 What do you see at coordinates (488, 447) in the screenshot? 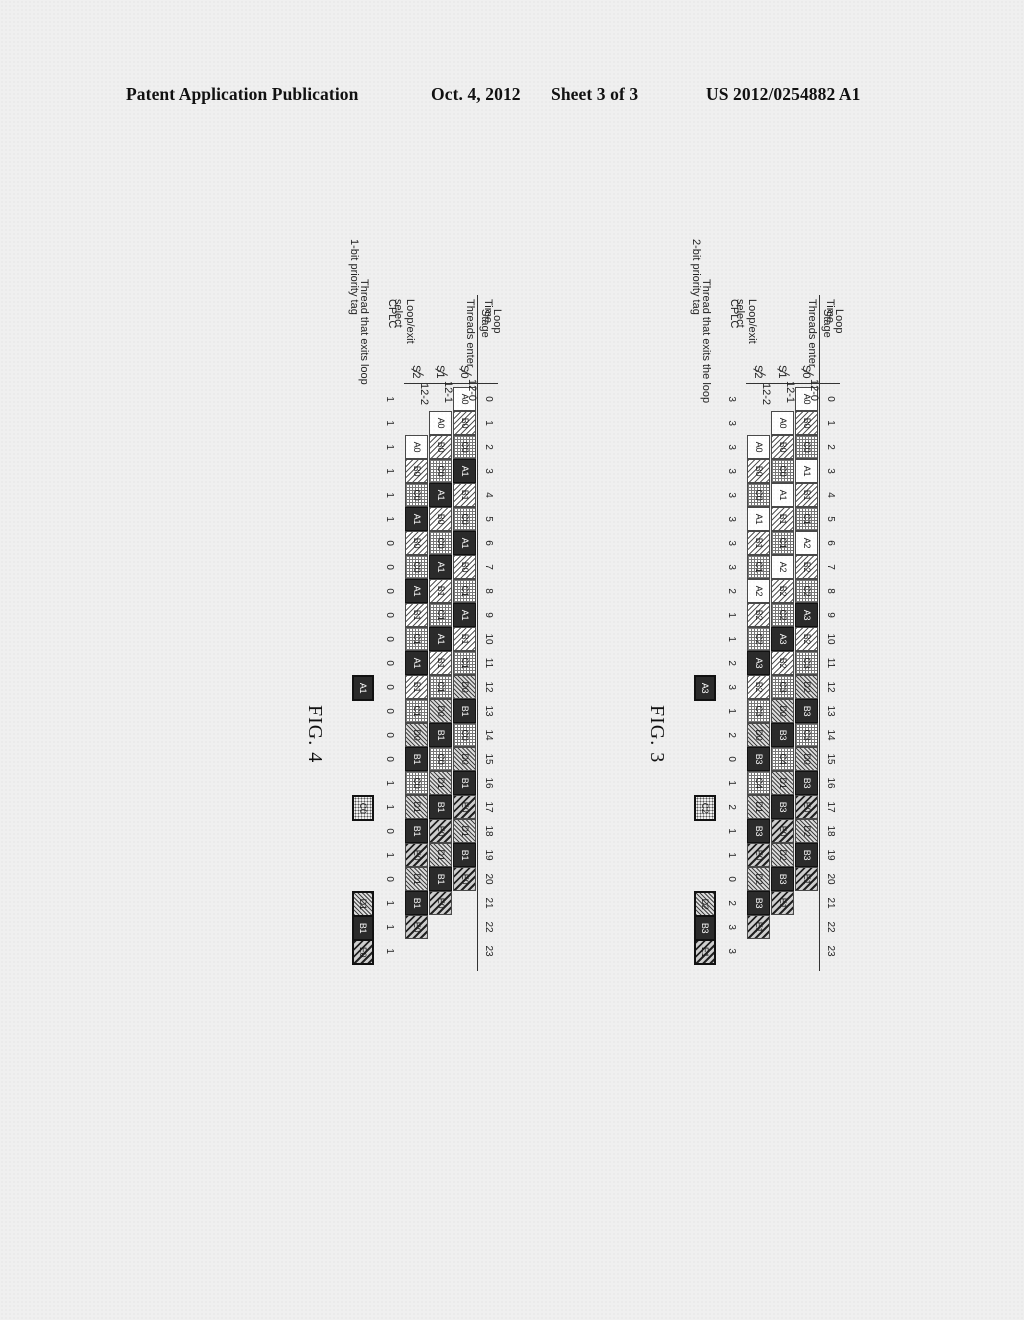
I see `time-tick: 2` at bounding box center [488, 447].